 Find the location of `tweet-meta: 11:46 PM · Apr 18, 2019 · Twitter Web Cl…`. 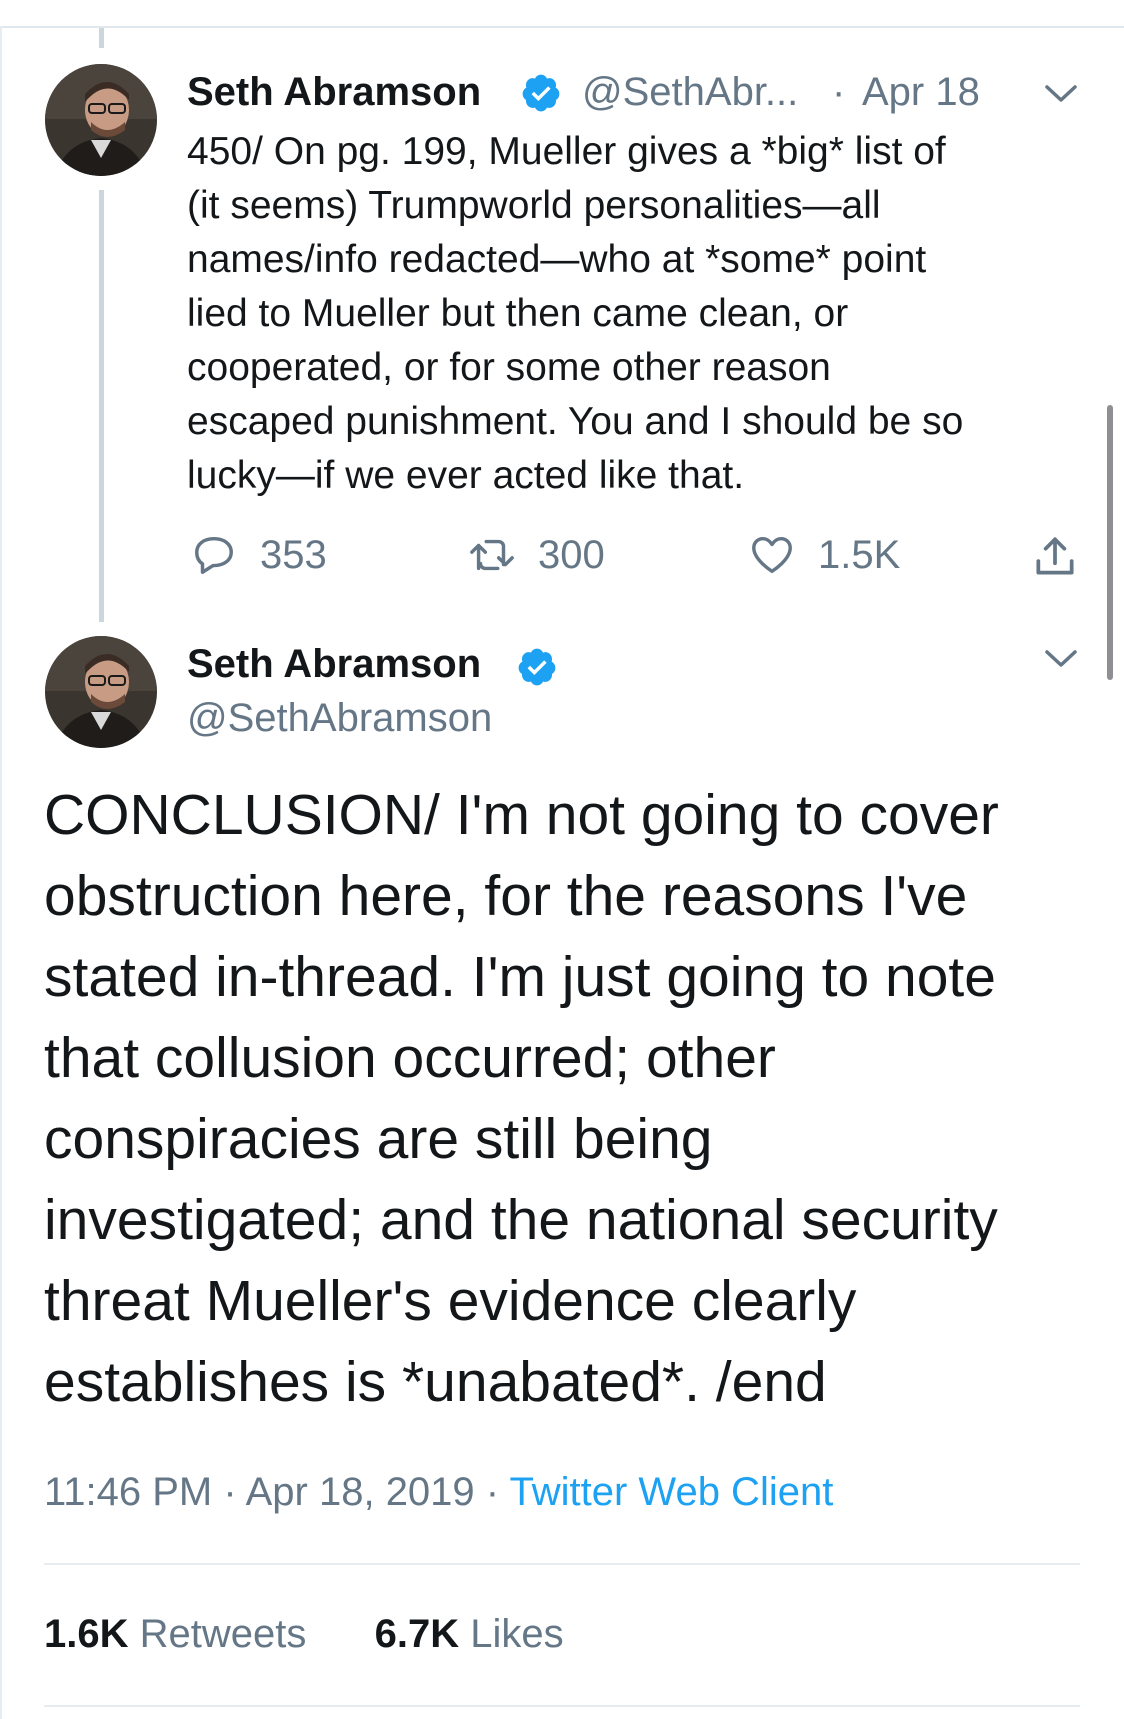

tweet-meta: 11:46 PM · Apr 18, 2019 · Twitter Web Cl… is located at coordinates (438, 1492).